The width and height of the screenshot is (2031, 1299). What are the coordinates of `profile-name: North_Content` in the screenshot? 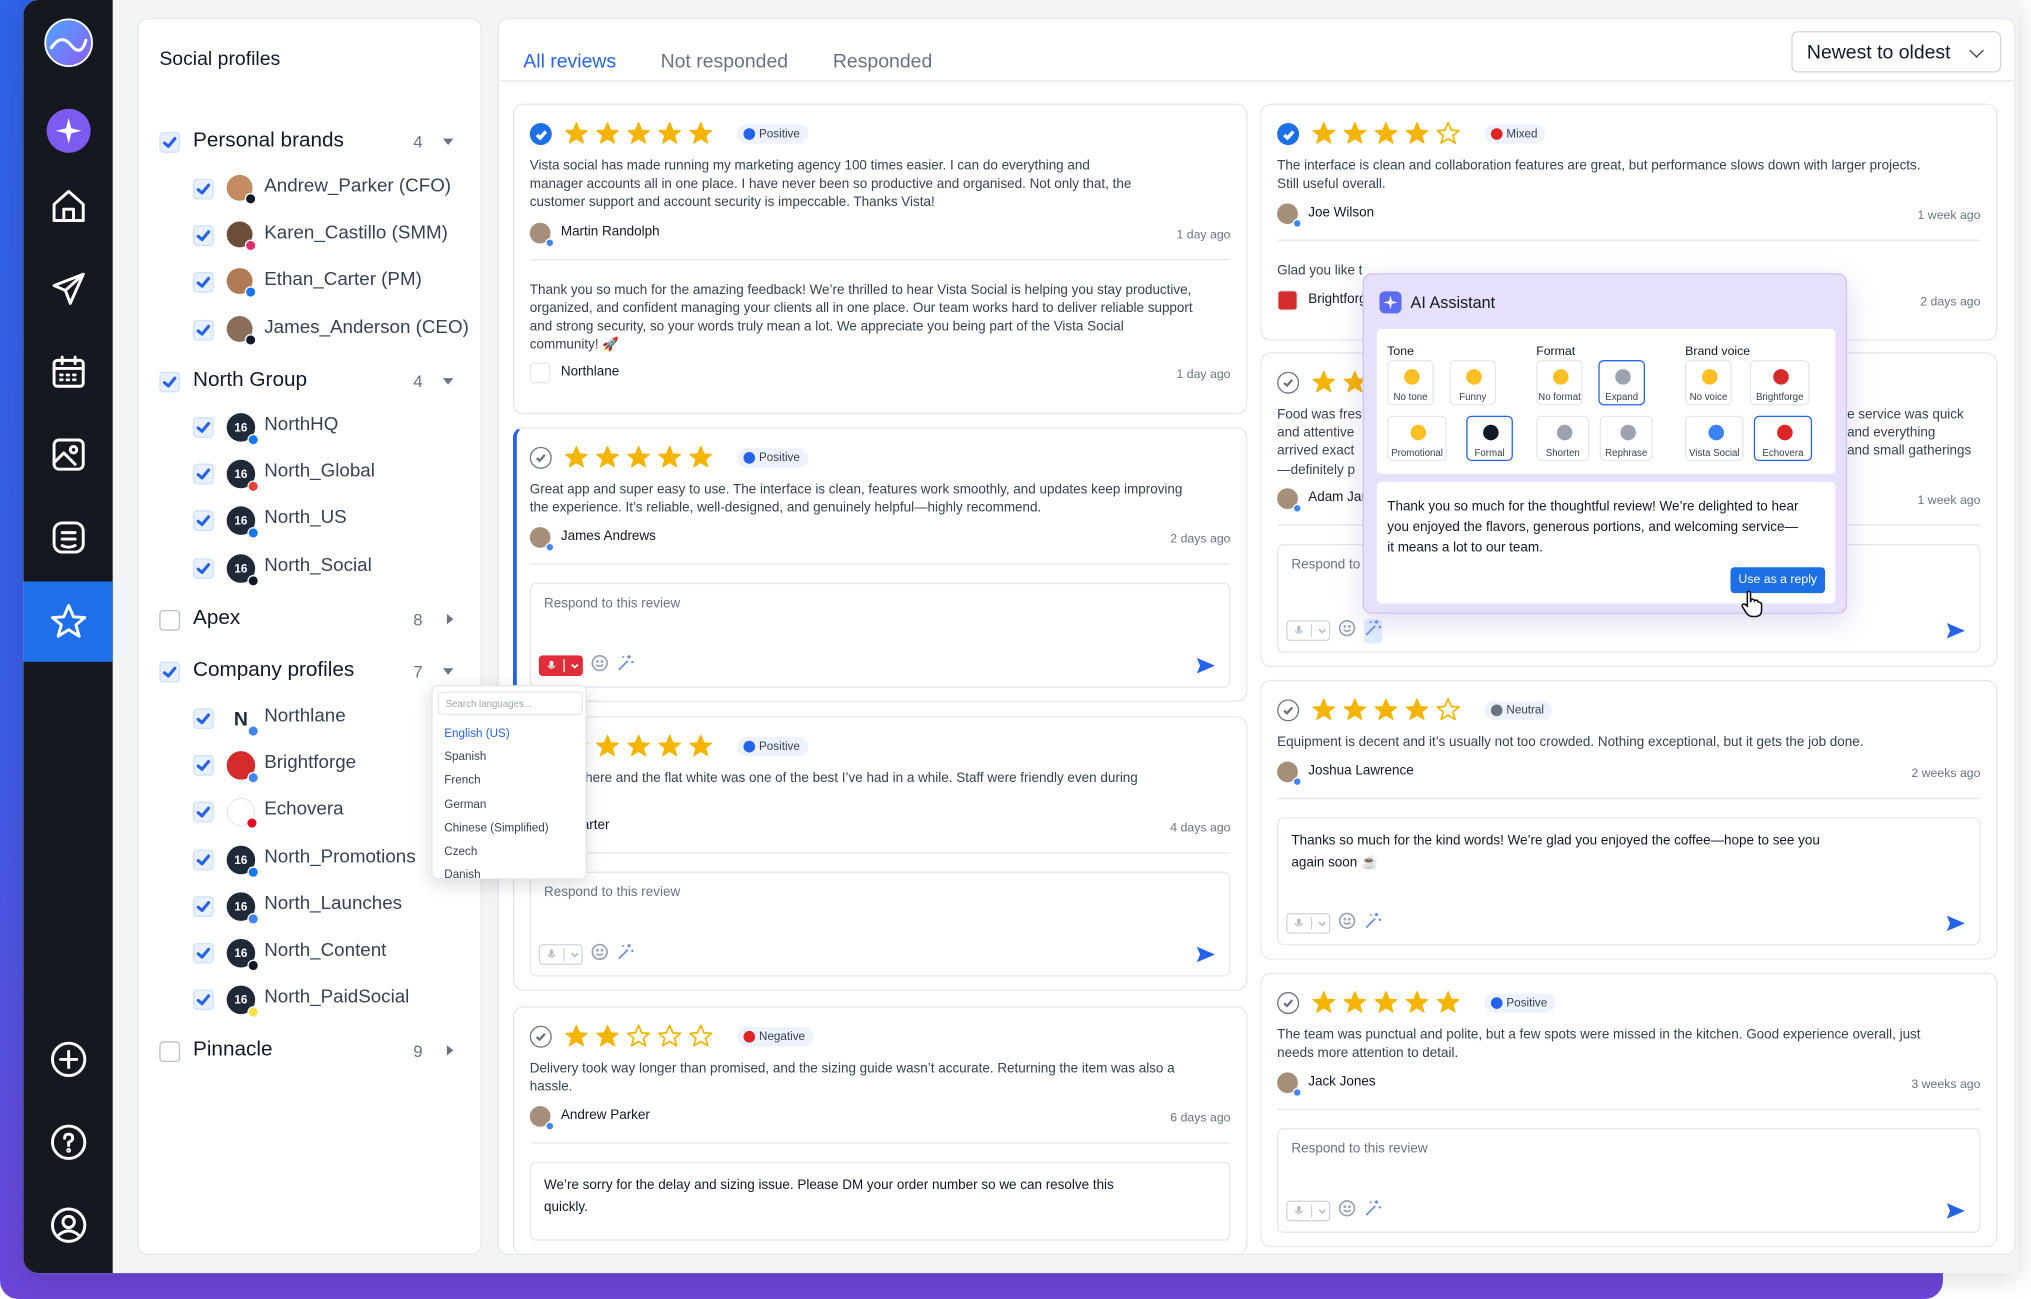 It's located at (325, 950).